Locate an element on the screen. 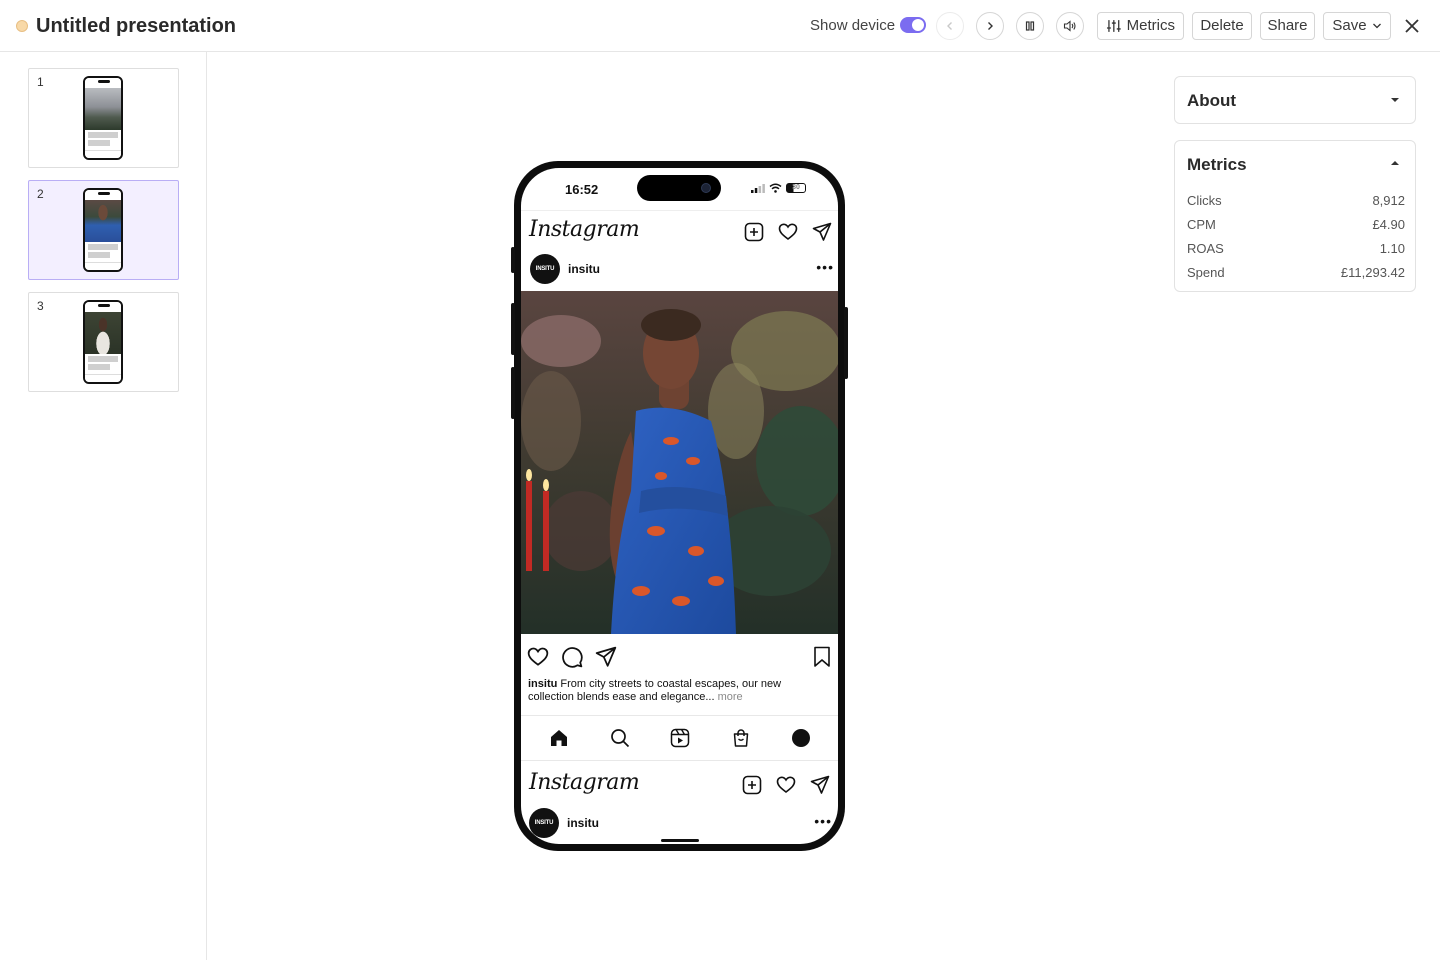 This screenshot has height=960, width=1440. dynamic-island is located at coordinates (679, 188).